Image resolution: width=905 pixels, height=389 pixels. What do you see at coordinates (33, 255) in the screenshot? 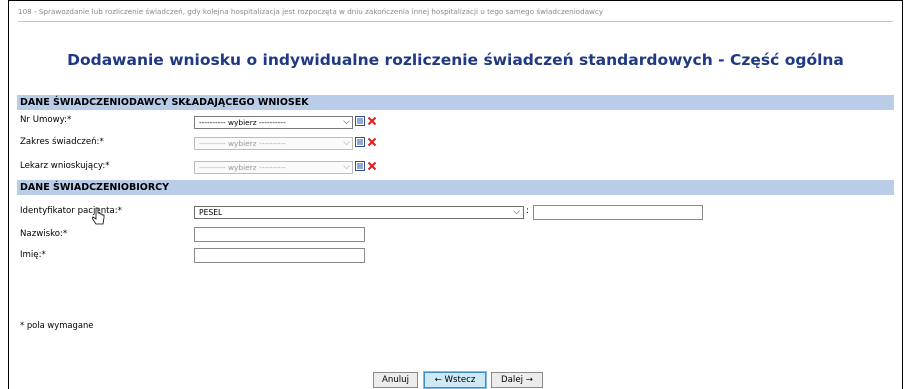
I see `label-imie: Imię:*` at bounding box center [33, 255].